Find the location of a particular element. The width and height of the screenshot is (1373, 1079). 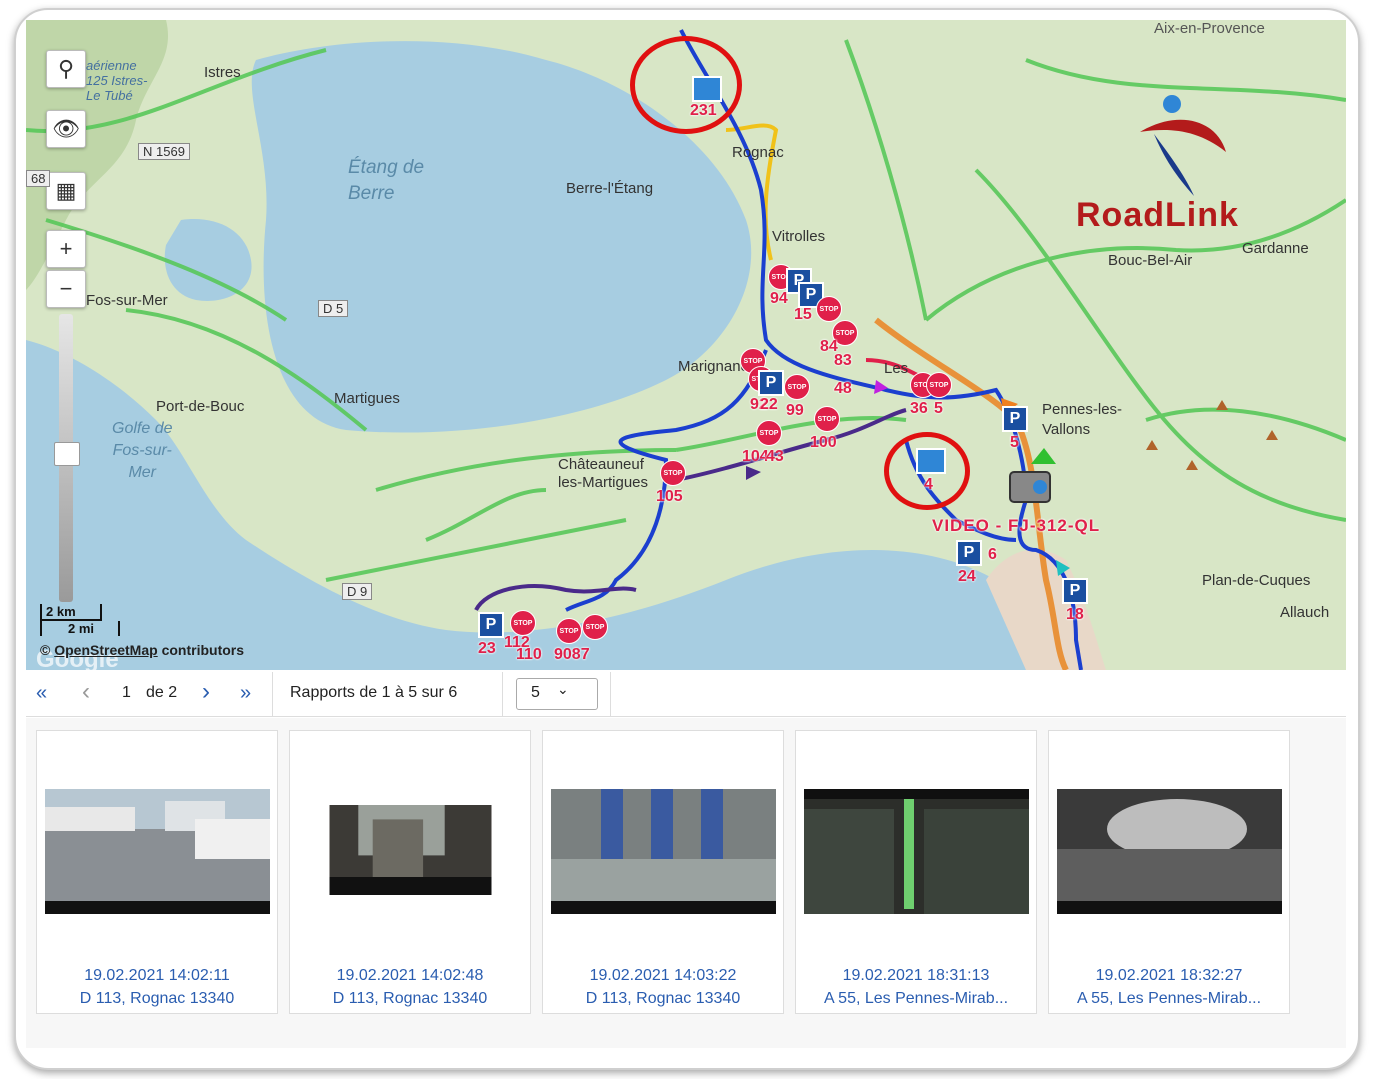

zoom-slider-handle is located at coordinates (67, 454).